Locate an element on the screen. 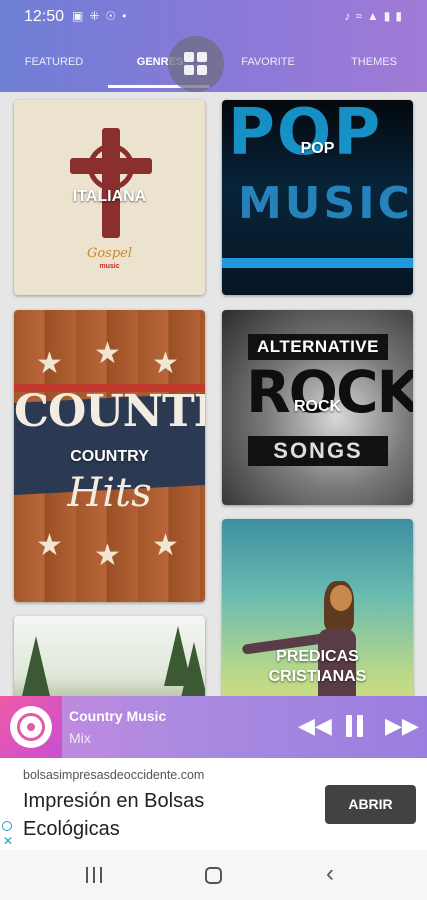 The height and width of the screenshot is (900, 427). status-bar: 12:50 ▣⁜☉• ♪≈▲▮▮ is located at coordinates (213, 17).